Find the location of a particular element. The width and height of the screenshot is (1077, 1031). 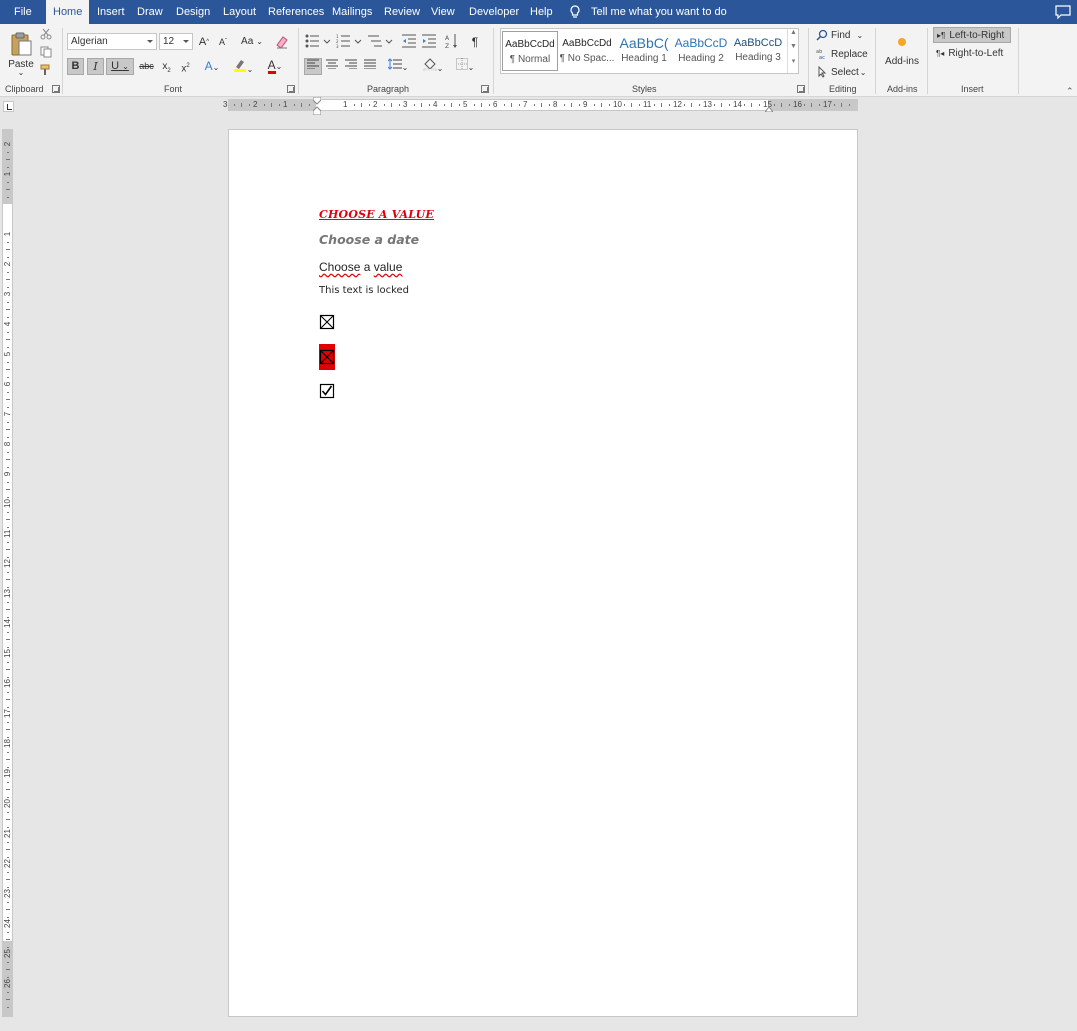

tab-developer: Developer is located at coordinates (494, 12).